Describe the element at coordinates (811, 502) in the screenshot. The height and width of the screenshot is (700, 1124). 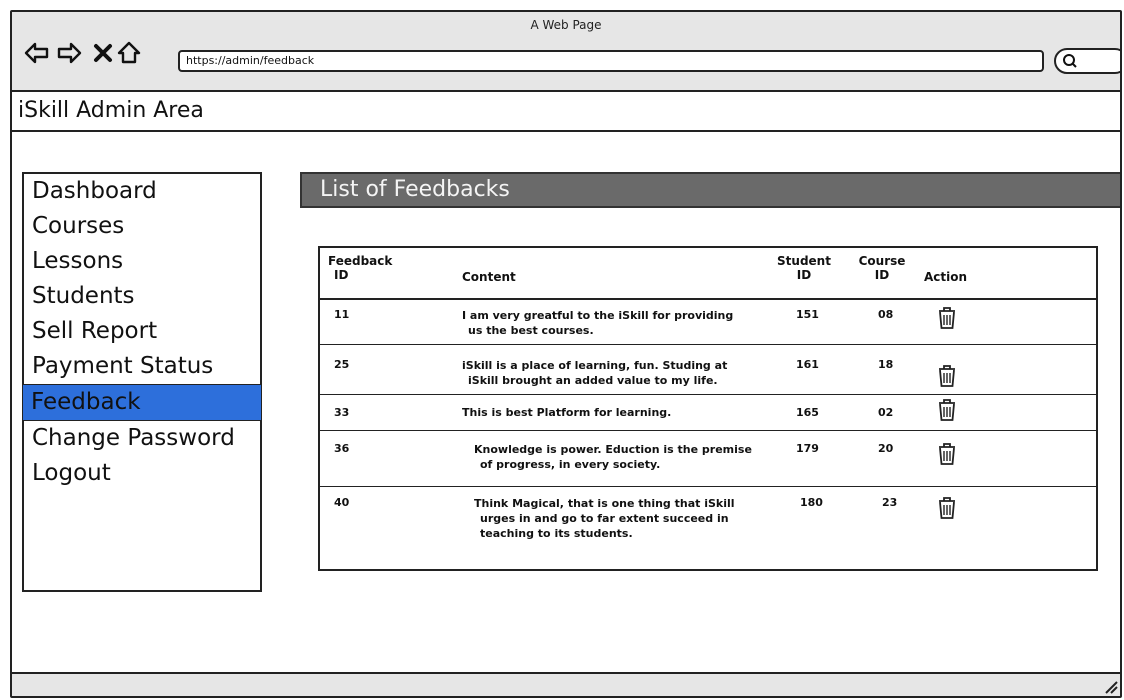
I see `cell-student-id: 180` at that location.